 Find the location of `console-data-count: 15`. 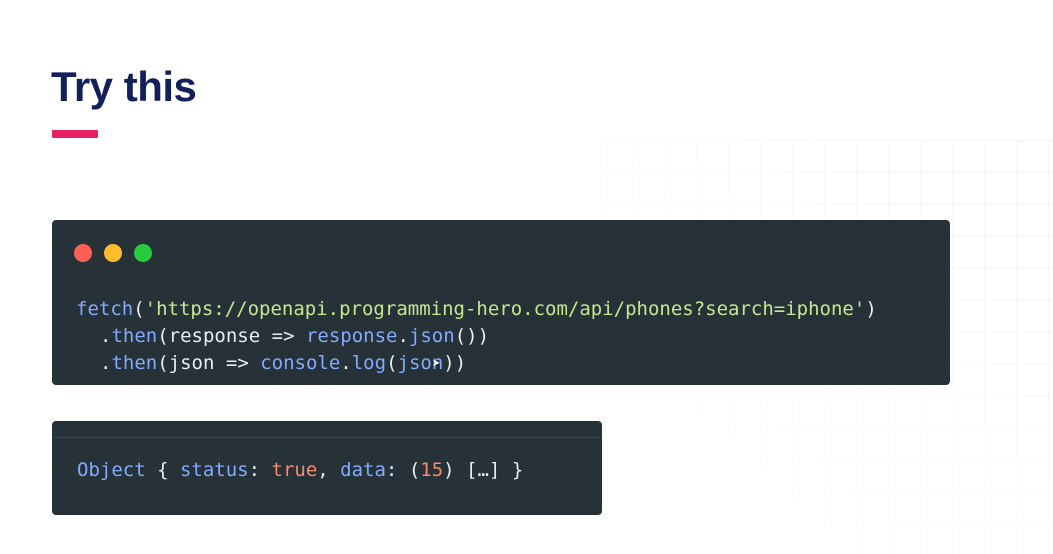

console-data-count: 15 is located at coordinates (432, 470).